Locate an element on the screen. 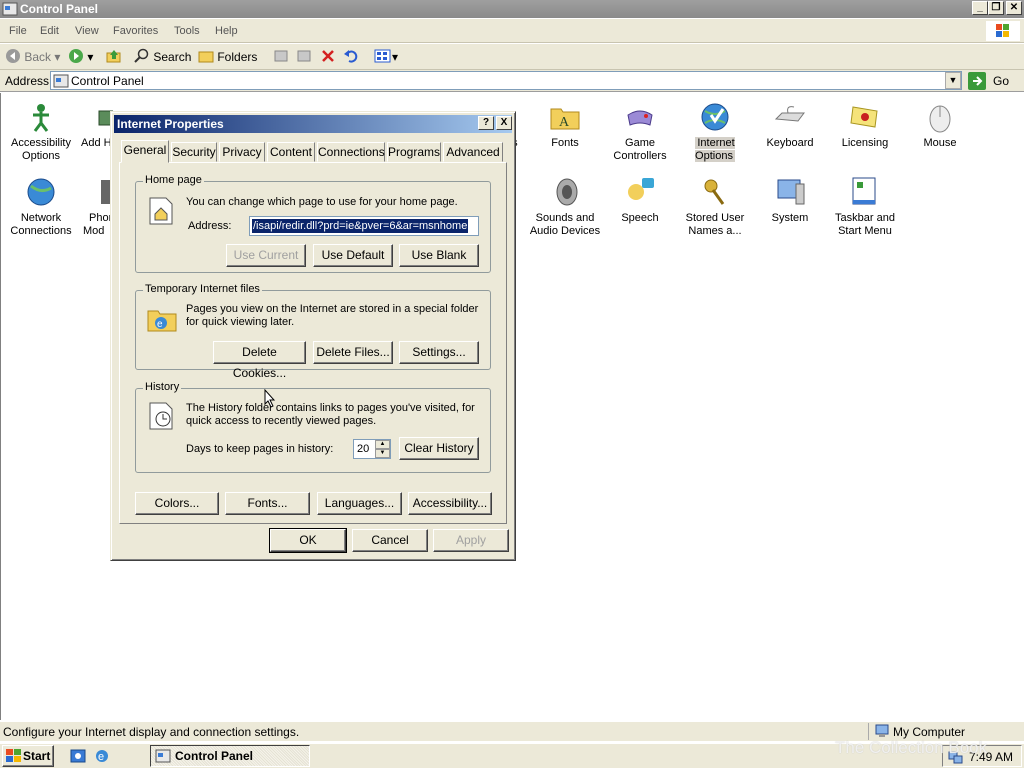 The width and height of the screenshot is (1024, 768). up-folder-button is located at coordinates (114, 57).